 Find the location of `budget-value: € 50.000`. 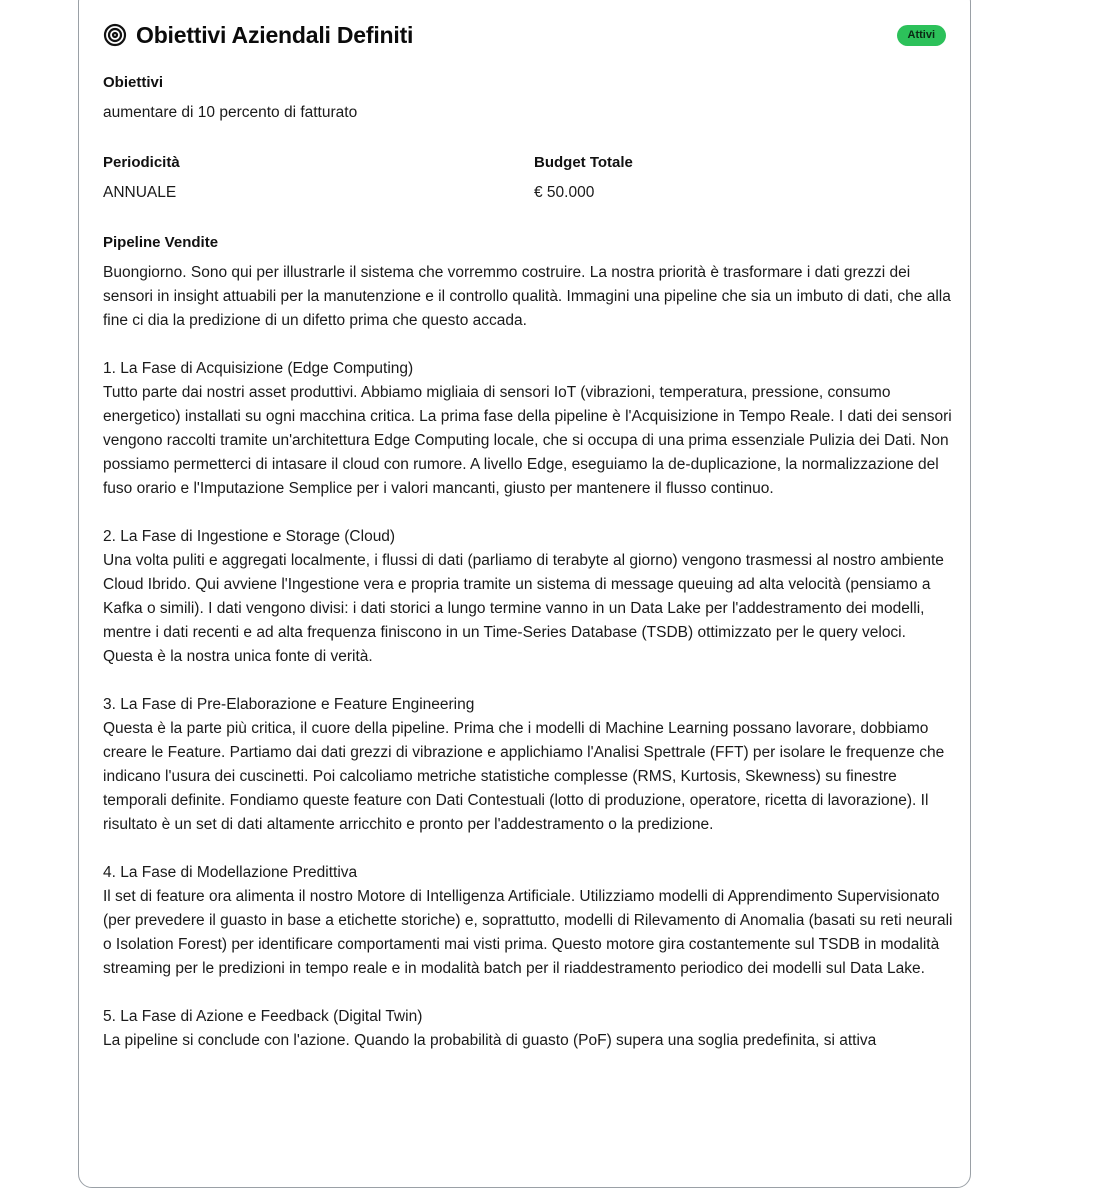

budget-value: € 50.000 is located at coordinates (564, 192).